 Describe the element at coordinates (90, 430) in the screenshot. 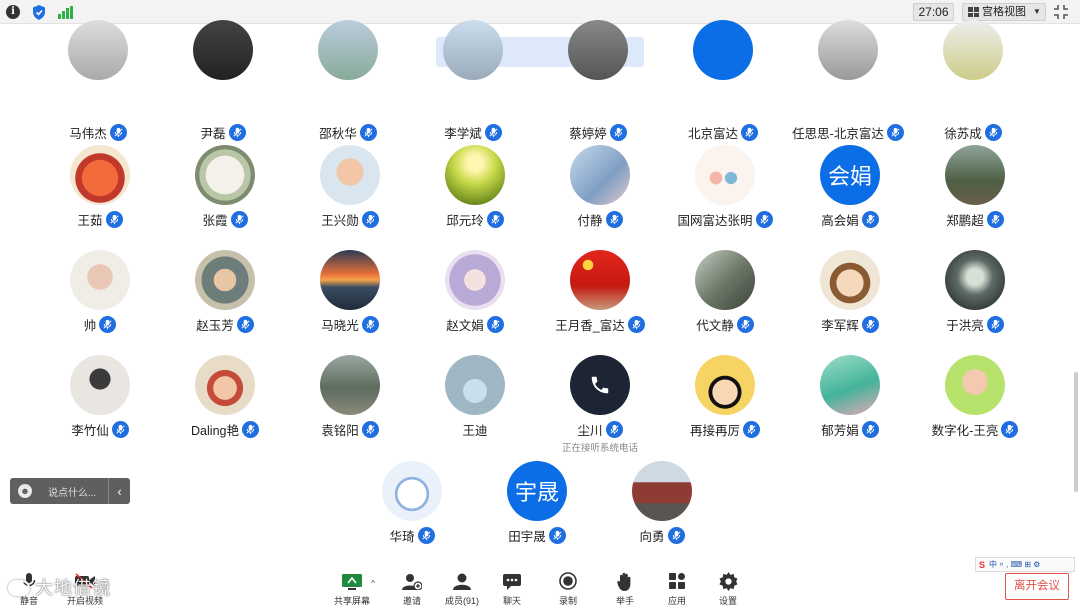

I see `participant-name: 李竹仙` at that location.